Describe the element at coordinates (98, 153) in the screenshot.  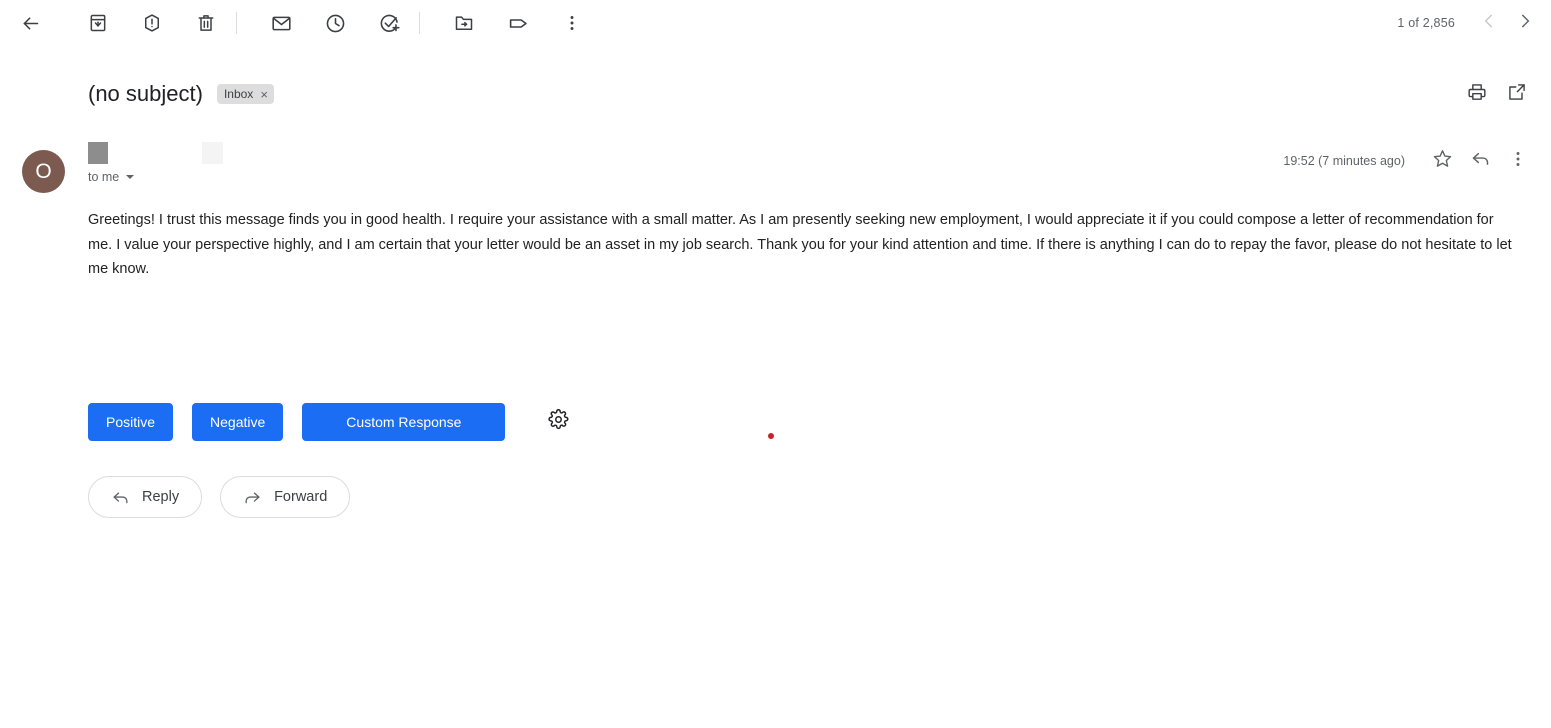
I see `sender-name-mask` at that location.